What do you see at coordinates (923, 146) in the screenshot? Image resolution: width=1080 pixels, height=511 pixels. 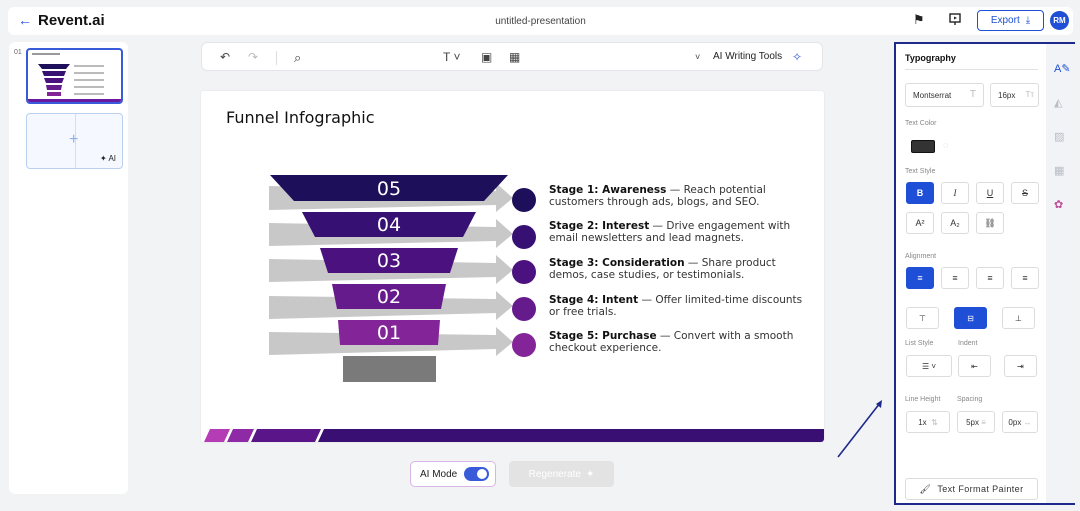 I see `text-color-swatch` at bounding box center [923, 146].